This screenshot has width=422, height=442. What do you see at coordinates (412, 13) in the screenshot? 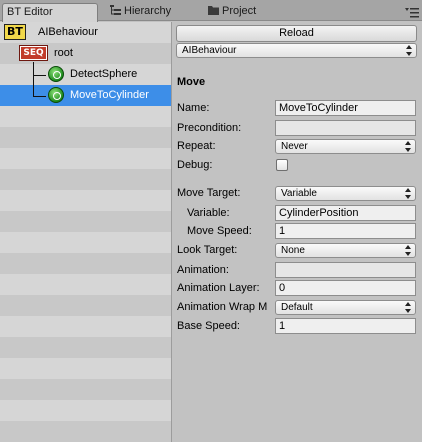
I see `panel-menu-icon` at bounding box center [412, 13].